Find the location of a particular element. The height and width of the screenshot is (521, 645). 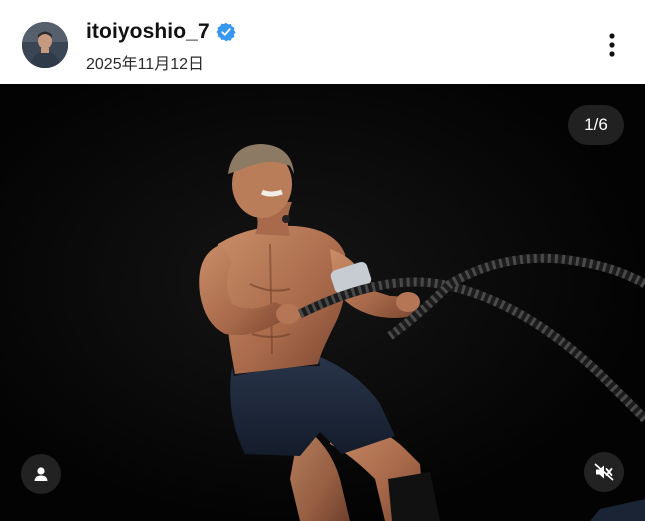

volume-muted-icon is located at coordinates (604, 472).